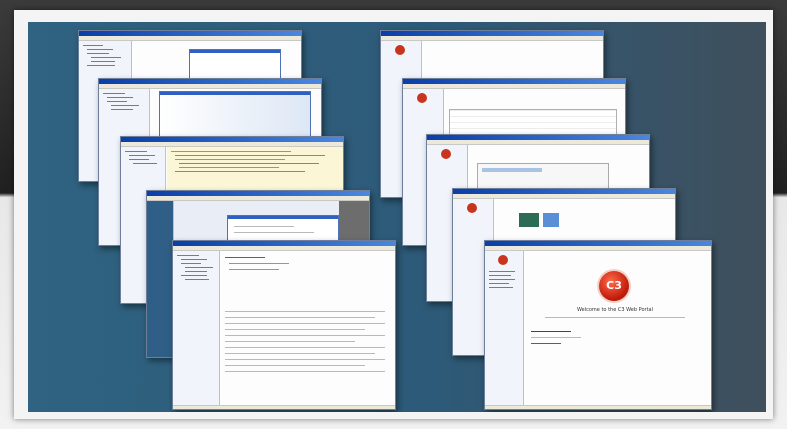 The width and height of the screenshot is (787, 429). Describe the element at coordinates (615, 310) in the screenshot. I see `welcome-heading: Welcome to the C3 Web Portal` at that location.